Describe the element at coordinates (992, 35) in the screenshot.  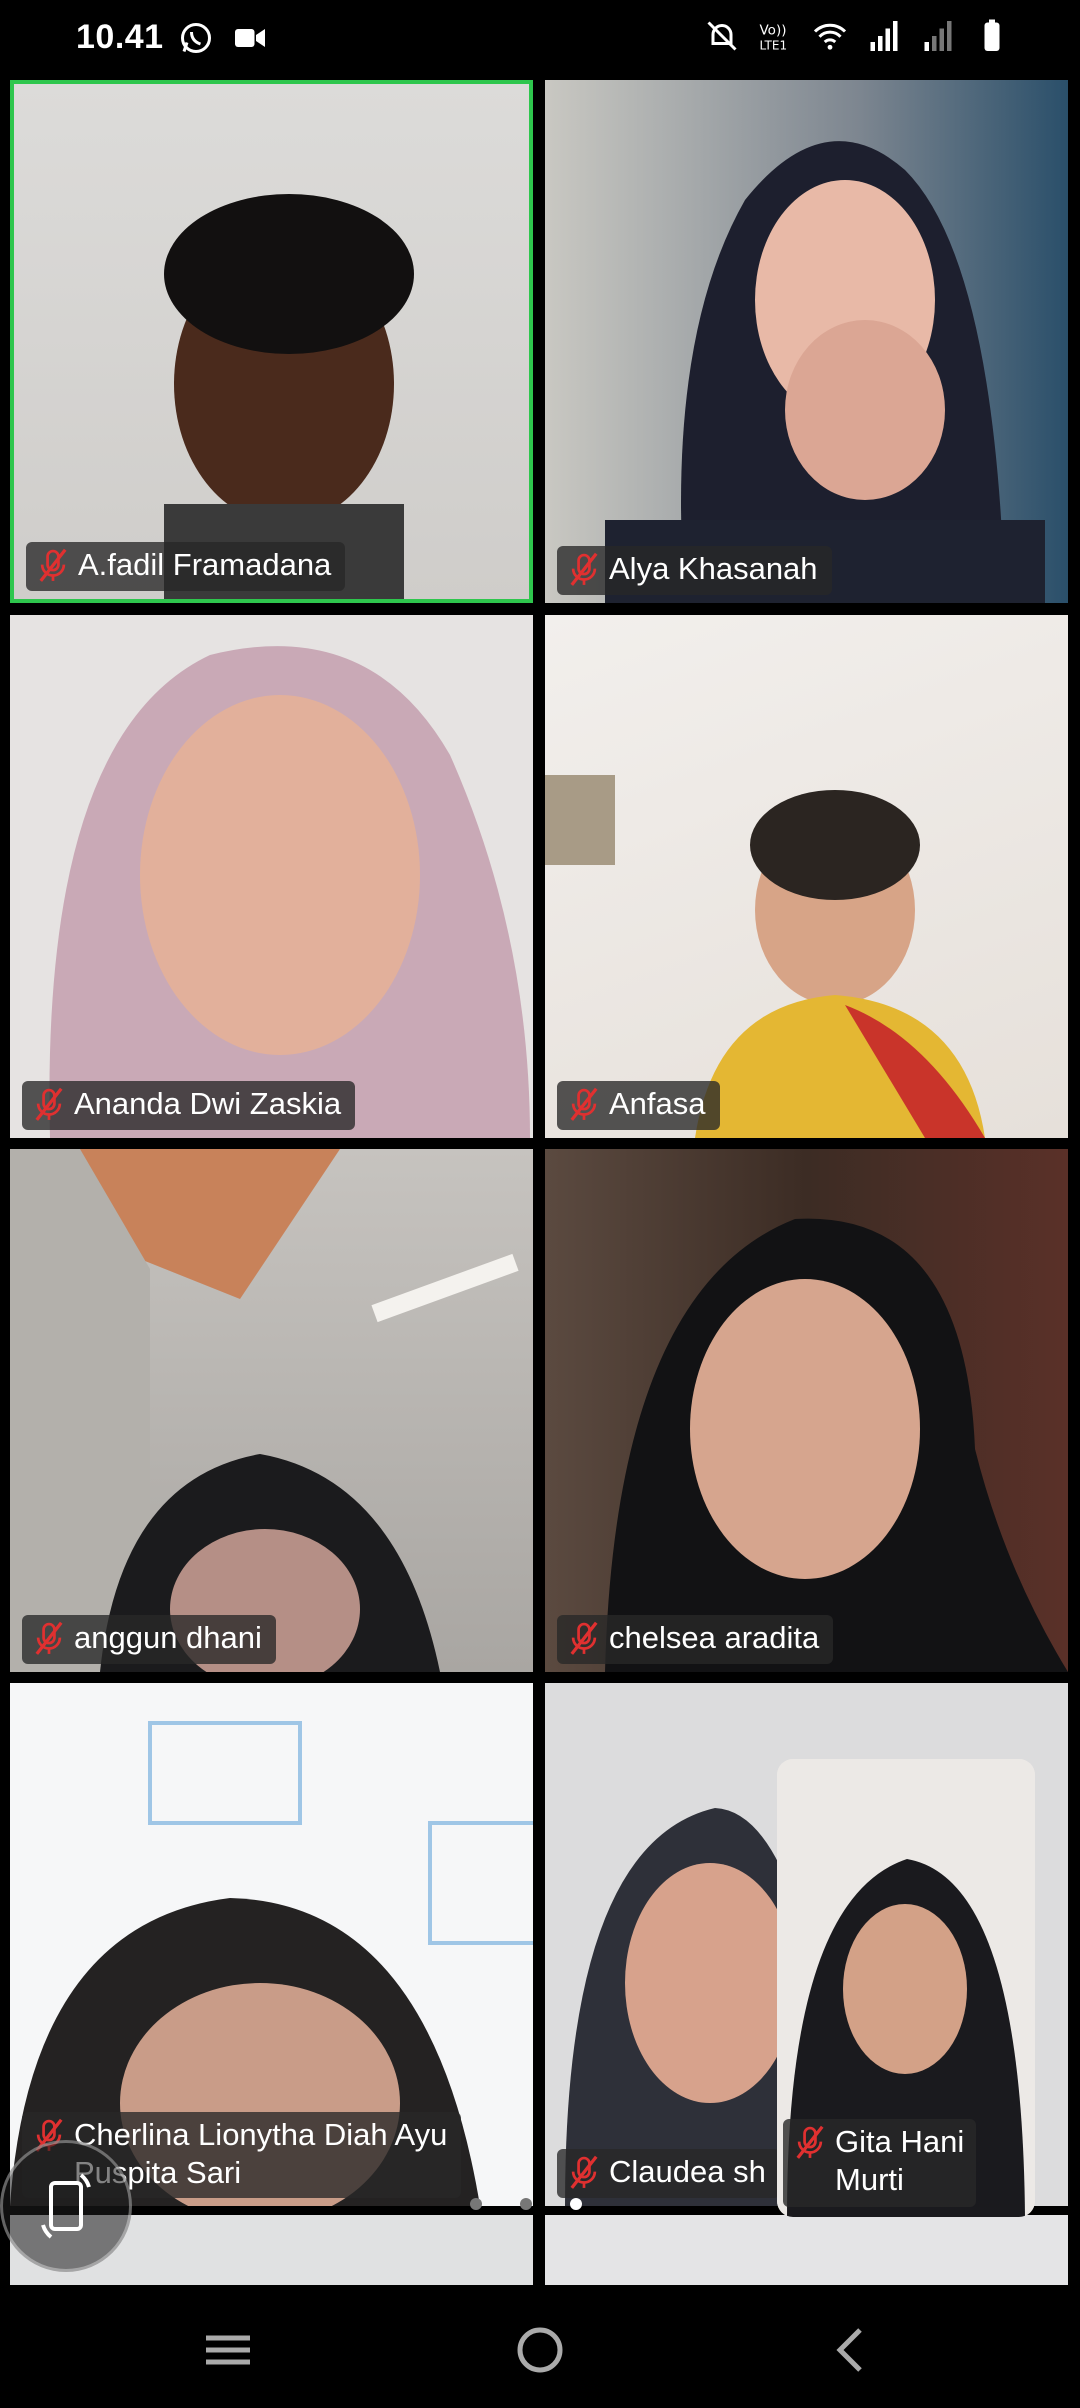
I see `battery-icon` at that location.